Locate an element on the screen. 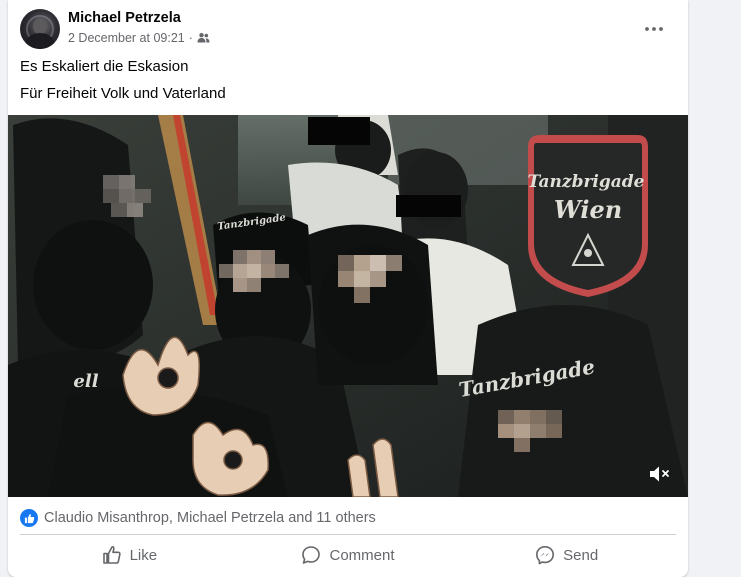 The width and height of the screenshot is (741, 577). actions-divider is located at coordinates (348, 534).